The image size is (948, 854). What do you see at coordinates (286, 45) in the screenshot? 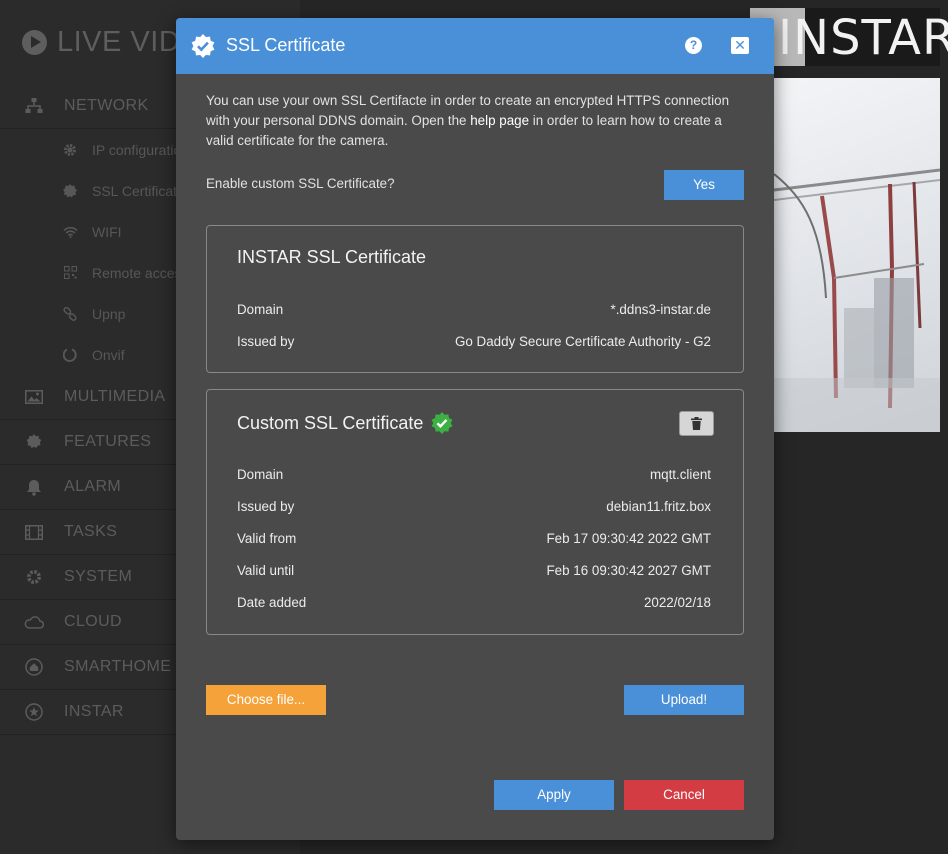
I see `dialog-title: SSL Certificate` at bounding box center [286, 45].